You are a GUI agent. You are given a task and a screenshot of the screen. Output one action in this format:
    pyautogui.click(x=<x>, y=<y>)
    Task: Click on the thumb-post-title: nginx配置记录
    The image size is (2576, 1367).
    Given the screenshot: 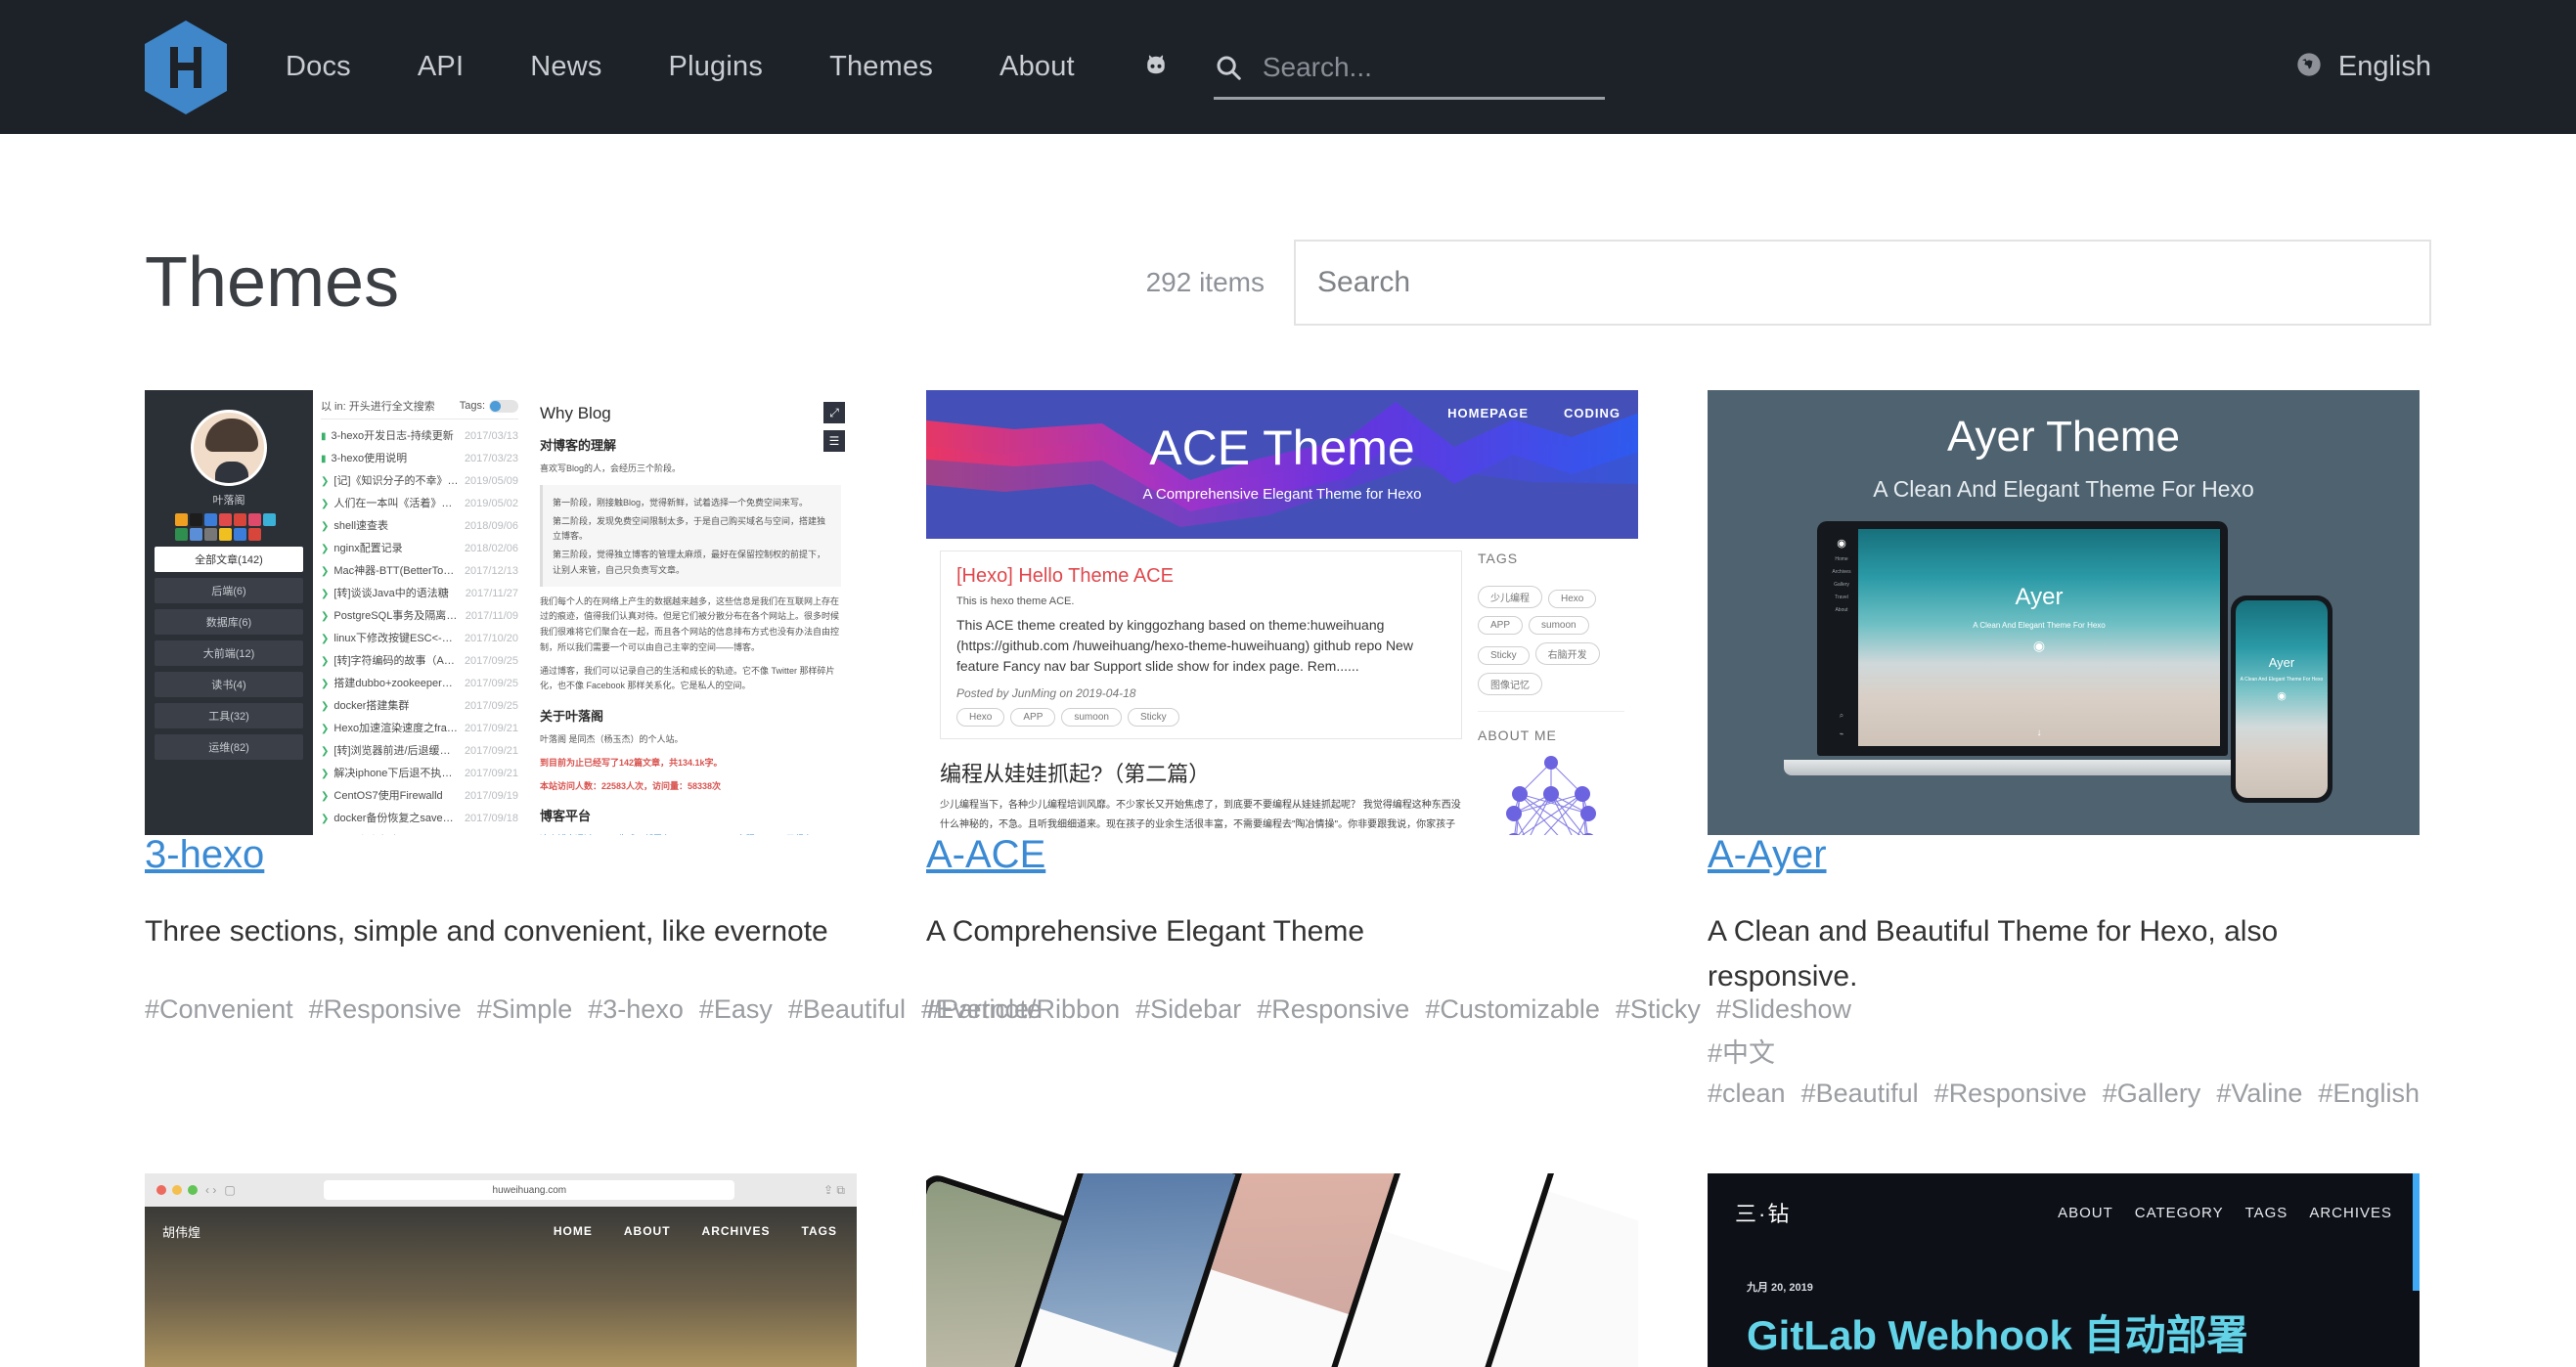 What is the action you would take?
    pyautogui.click(x=368, y=548)
    